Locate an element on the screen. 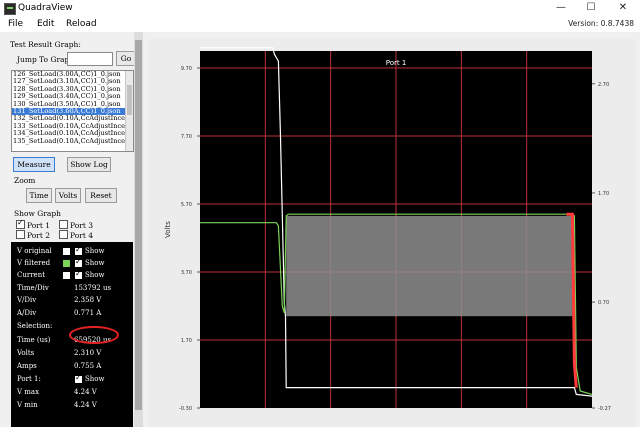 This screenshot has height=427, width=640. v-div-value: 2.358 V is located at coordinates (88, 300).